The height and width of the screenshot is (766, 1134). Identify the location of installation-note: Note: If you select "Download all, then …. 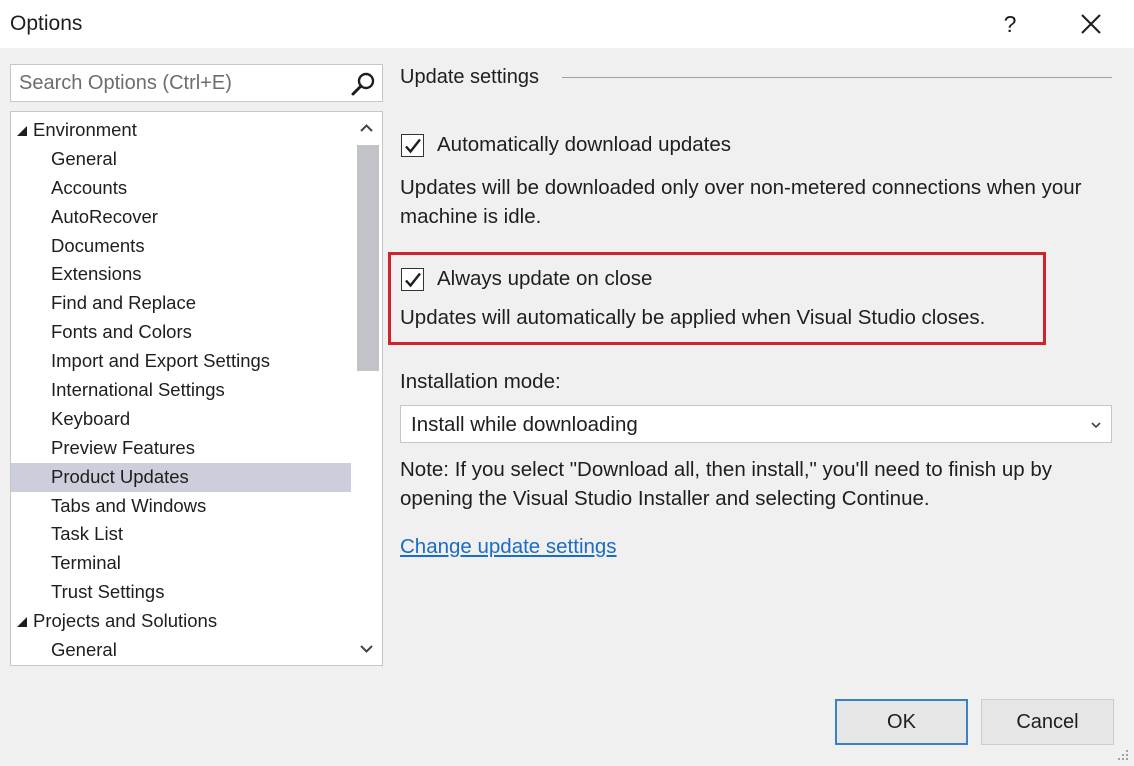
(726, 484).